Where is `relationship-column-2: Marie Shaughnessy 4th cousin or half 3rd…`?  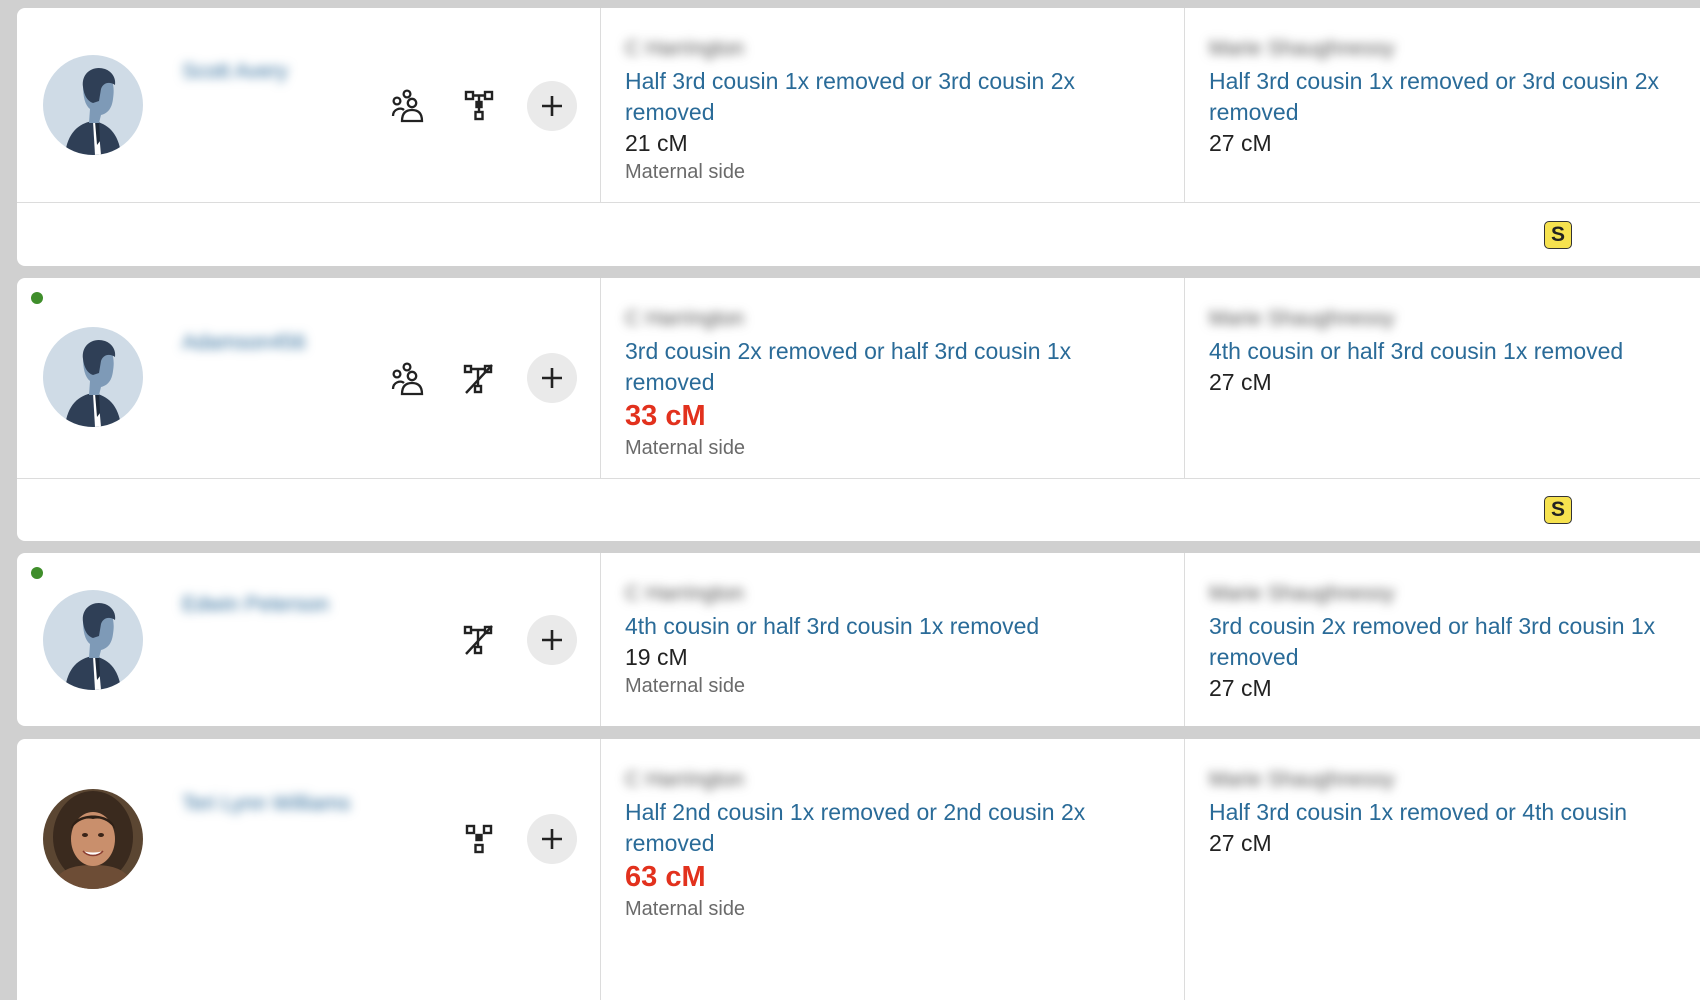
relationship-column-2: Marie Shaughnessy 4th cousin or half 3rd… is located at coordinates (1442, 378).